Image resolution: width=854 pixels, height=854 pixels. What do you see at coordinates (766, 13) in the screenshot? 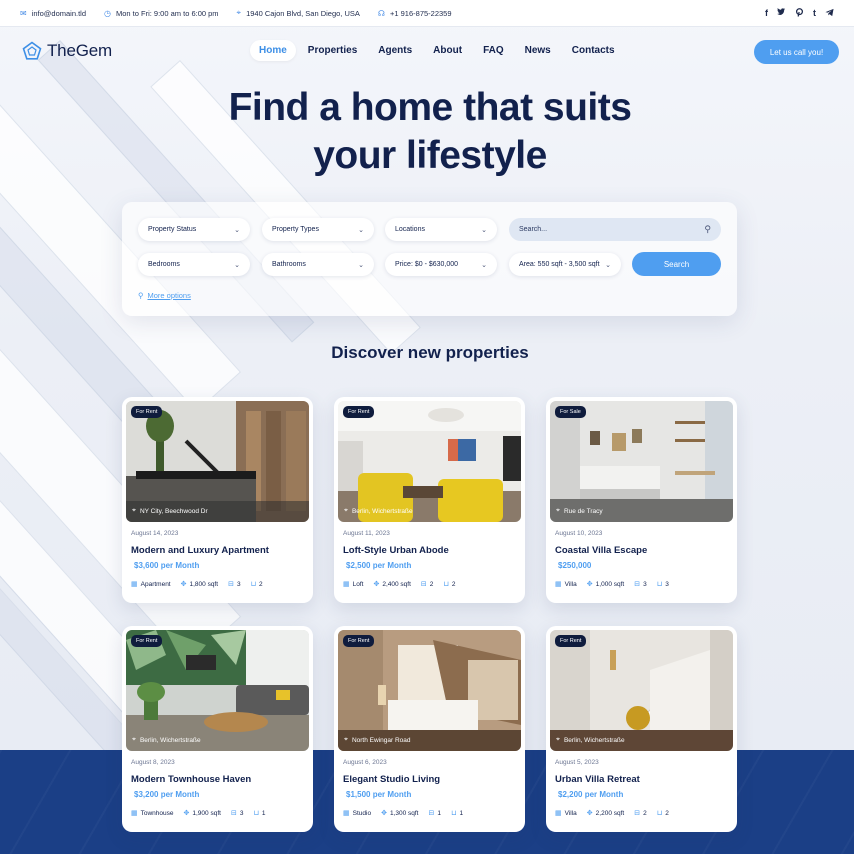
I see `facebook-icon: f` at bounding box center [766, 13].